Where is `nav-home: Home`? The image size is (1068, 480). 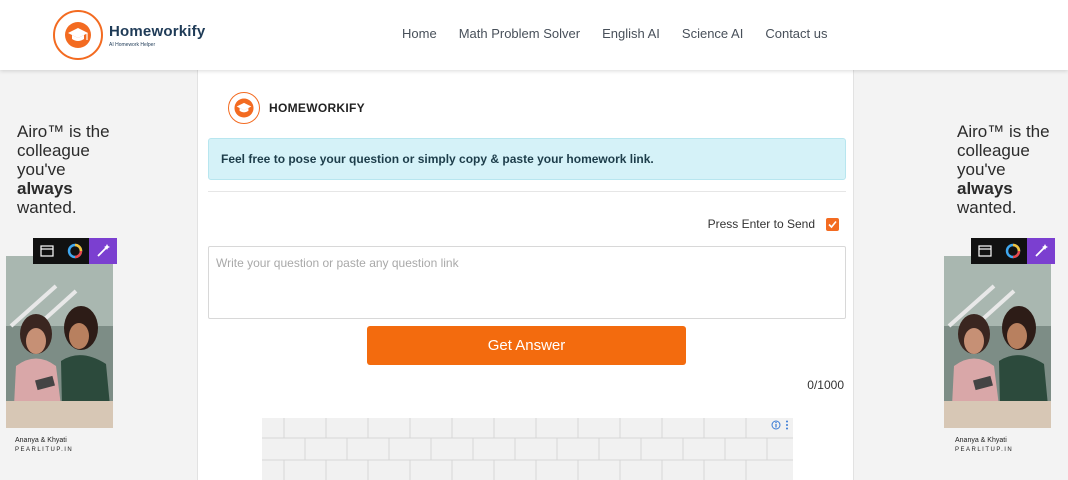
nav-home: Home is located at coordinates (419, 33).